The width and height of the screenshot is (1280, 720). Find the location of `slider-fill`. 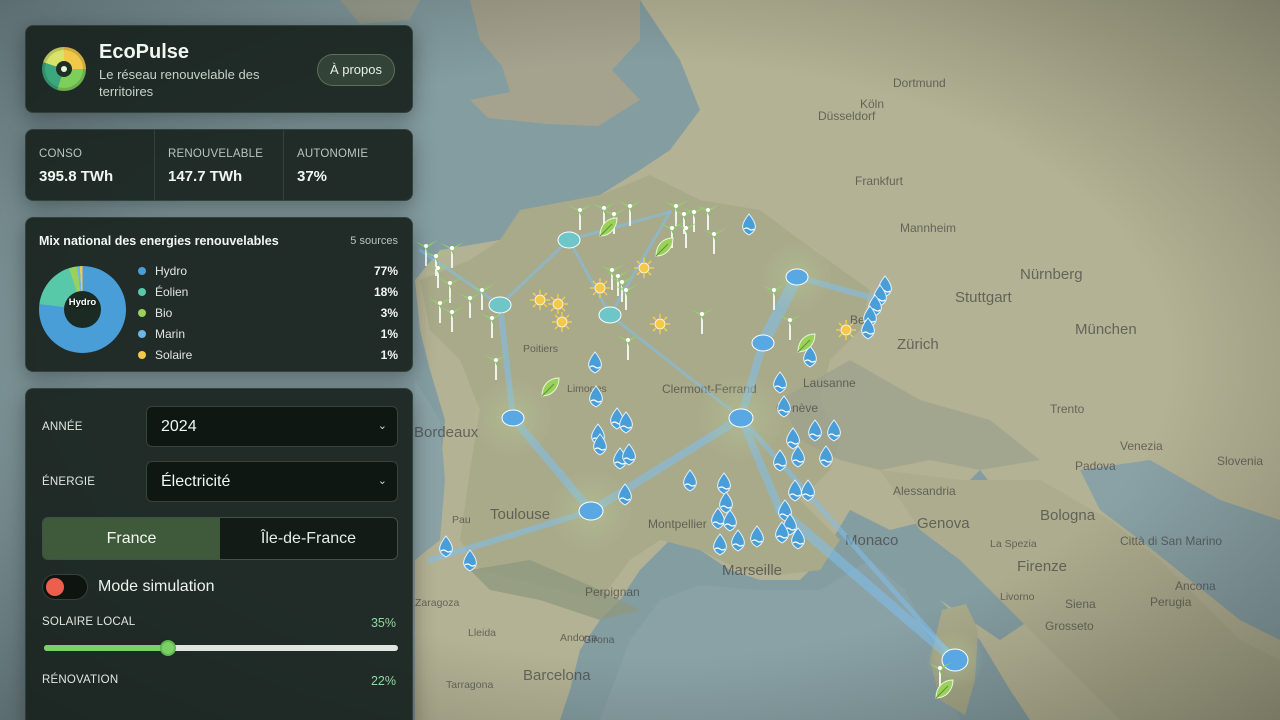

slider-fill is located at coordinates (106, 648).